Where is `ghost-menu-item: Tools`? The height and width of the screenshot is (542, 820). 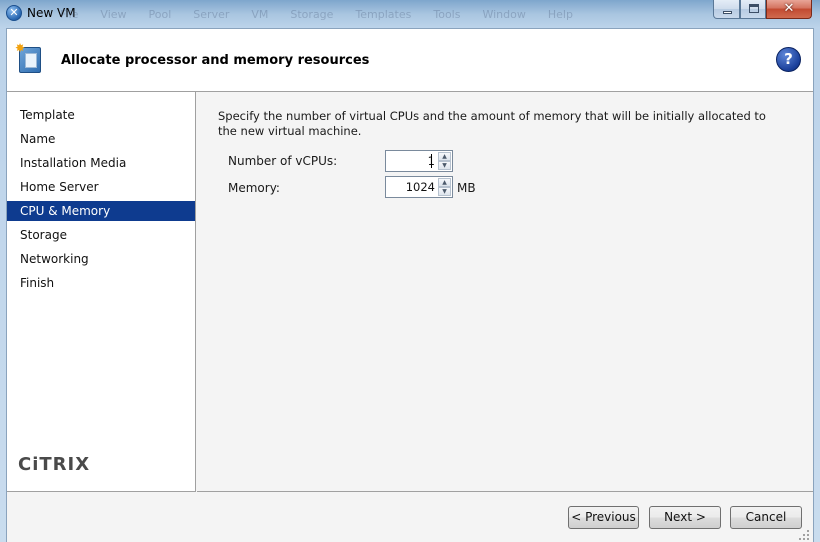
ghost-menu-item: Tools is located at coordinates (447, 14).